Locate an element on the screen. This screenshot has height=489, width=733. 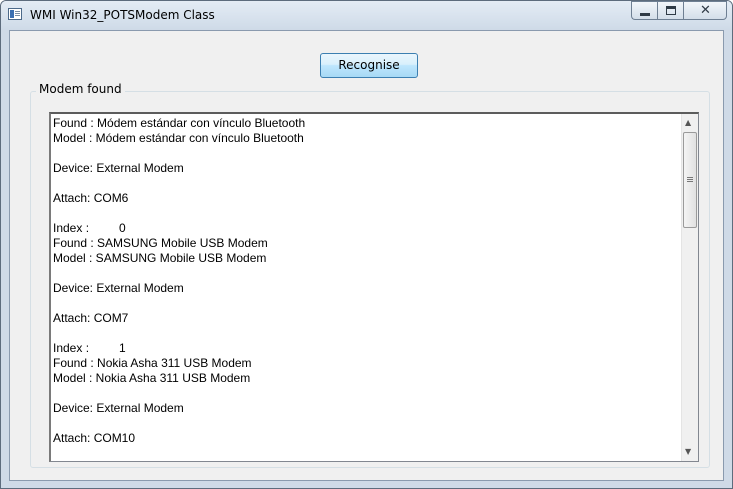
maximize-icon is located at coordinates (671, 10).